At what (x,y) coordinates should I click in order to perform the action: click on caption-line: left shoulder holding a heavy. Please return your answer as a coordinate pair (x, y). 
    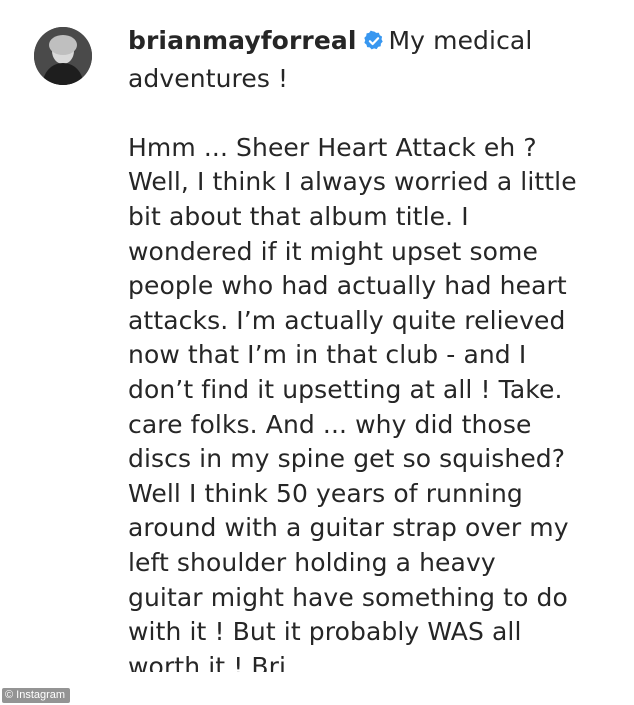
    Looking at the image, I should click on (312, 562).